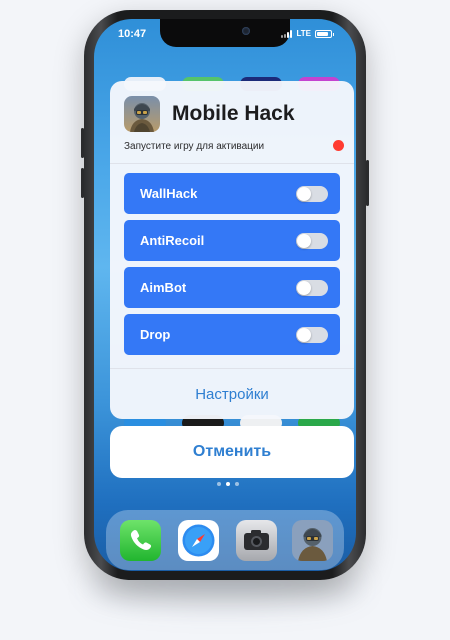 The height and width of the screenshot is (640, 450). I want to click on front-camera, so click(246, 31).